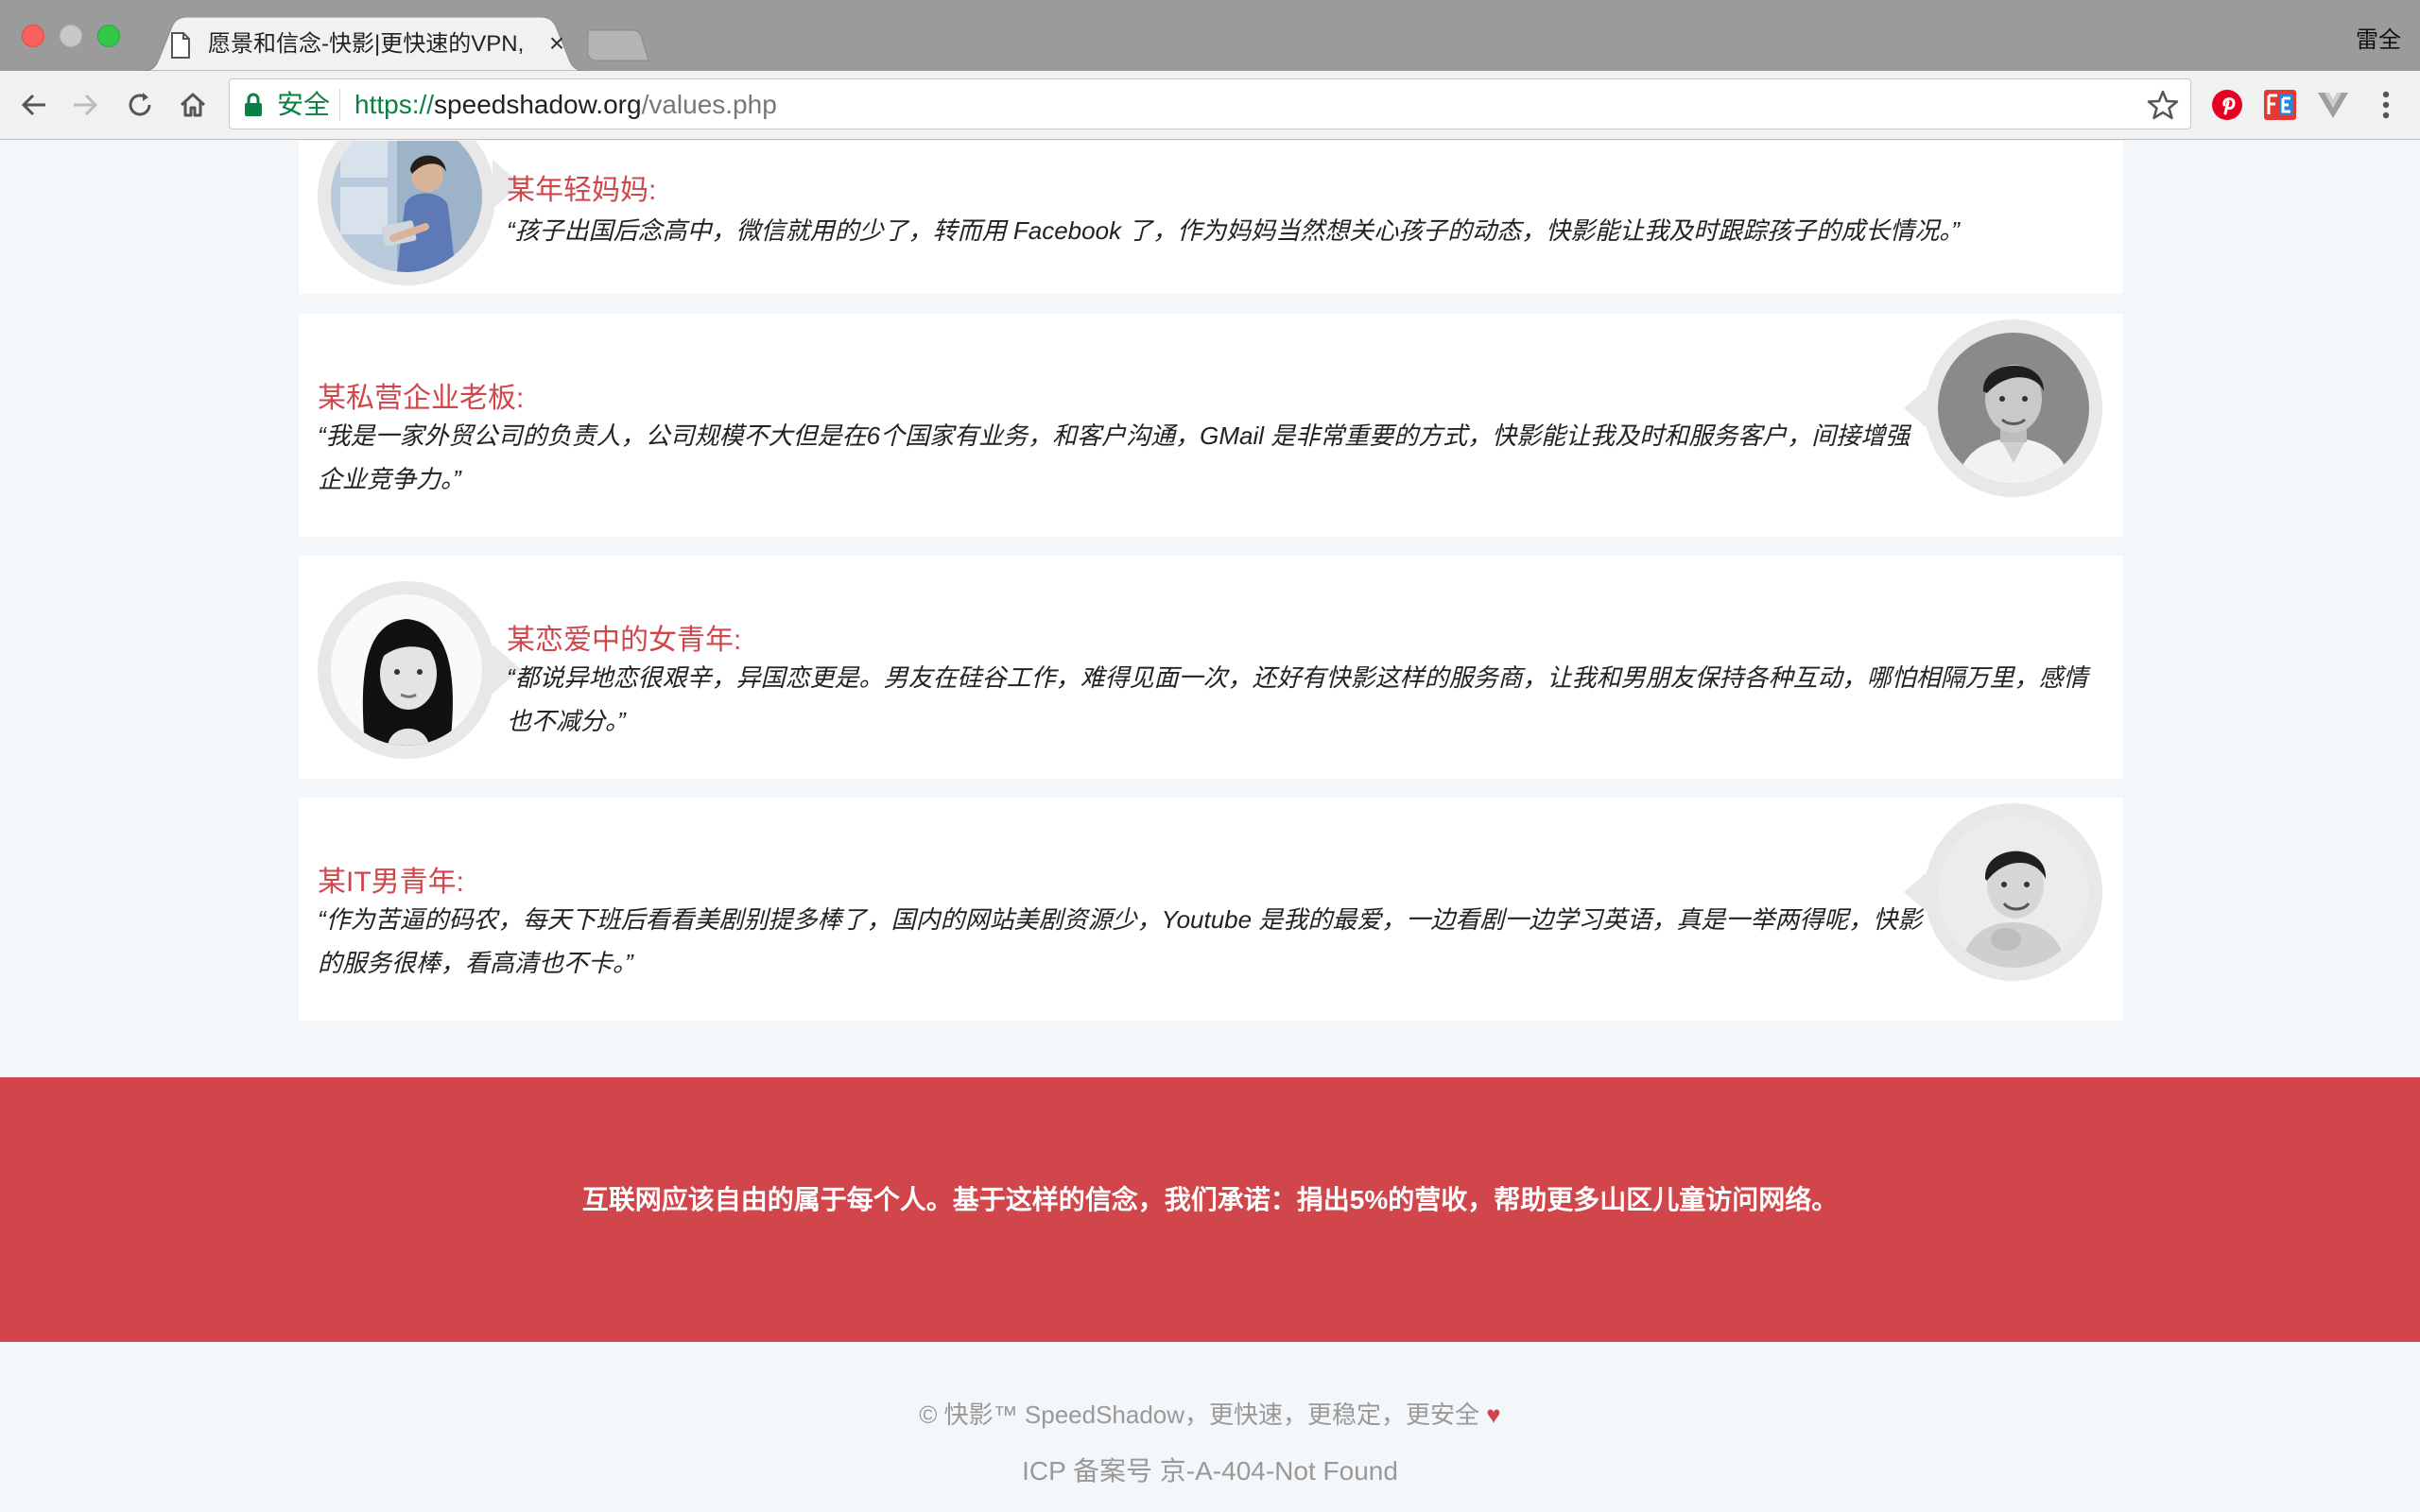  I want to click on back-button, so click(34, 105).